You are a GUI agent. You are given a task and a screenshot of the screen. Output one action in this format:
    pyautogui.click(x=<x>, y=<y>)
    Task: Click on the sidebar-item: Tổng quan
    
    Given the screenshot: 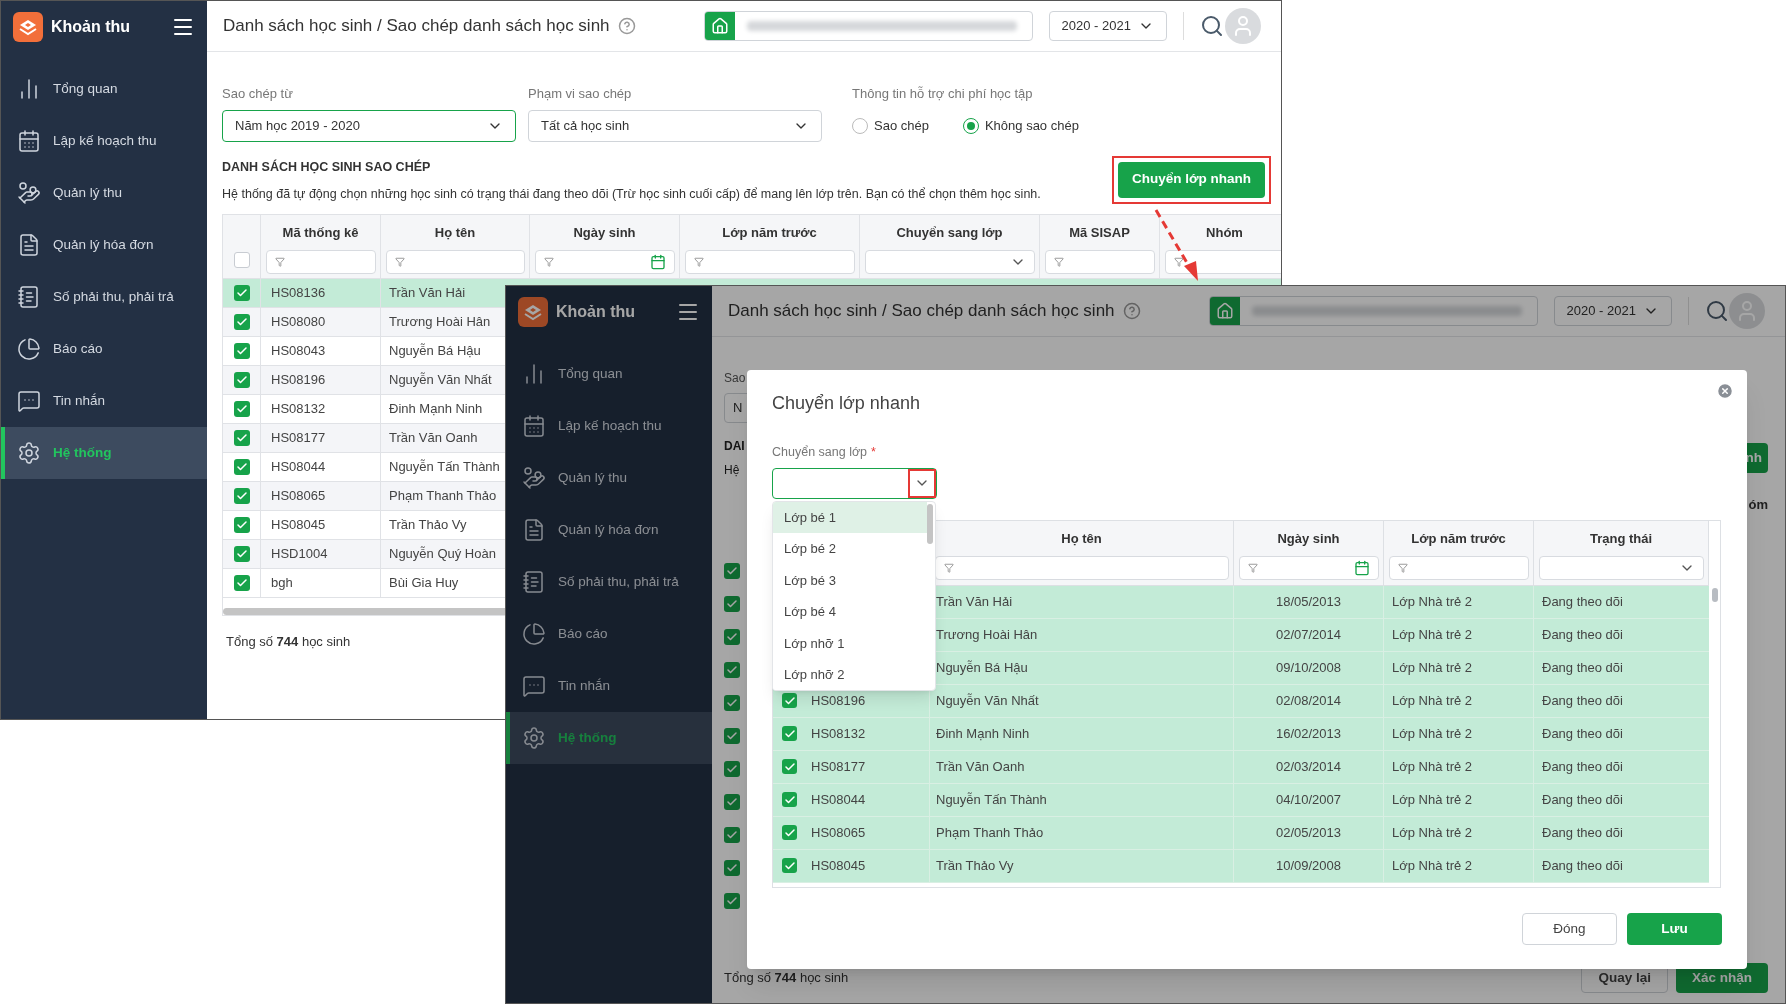 What is the action you would take?
    pyautogui.click(x=104, y=89)
    